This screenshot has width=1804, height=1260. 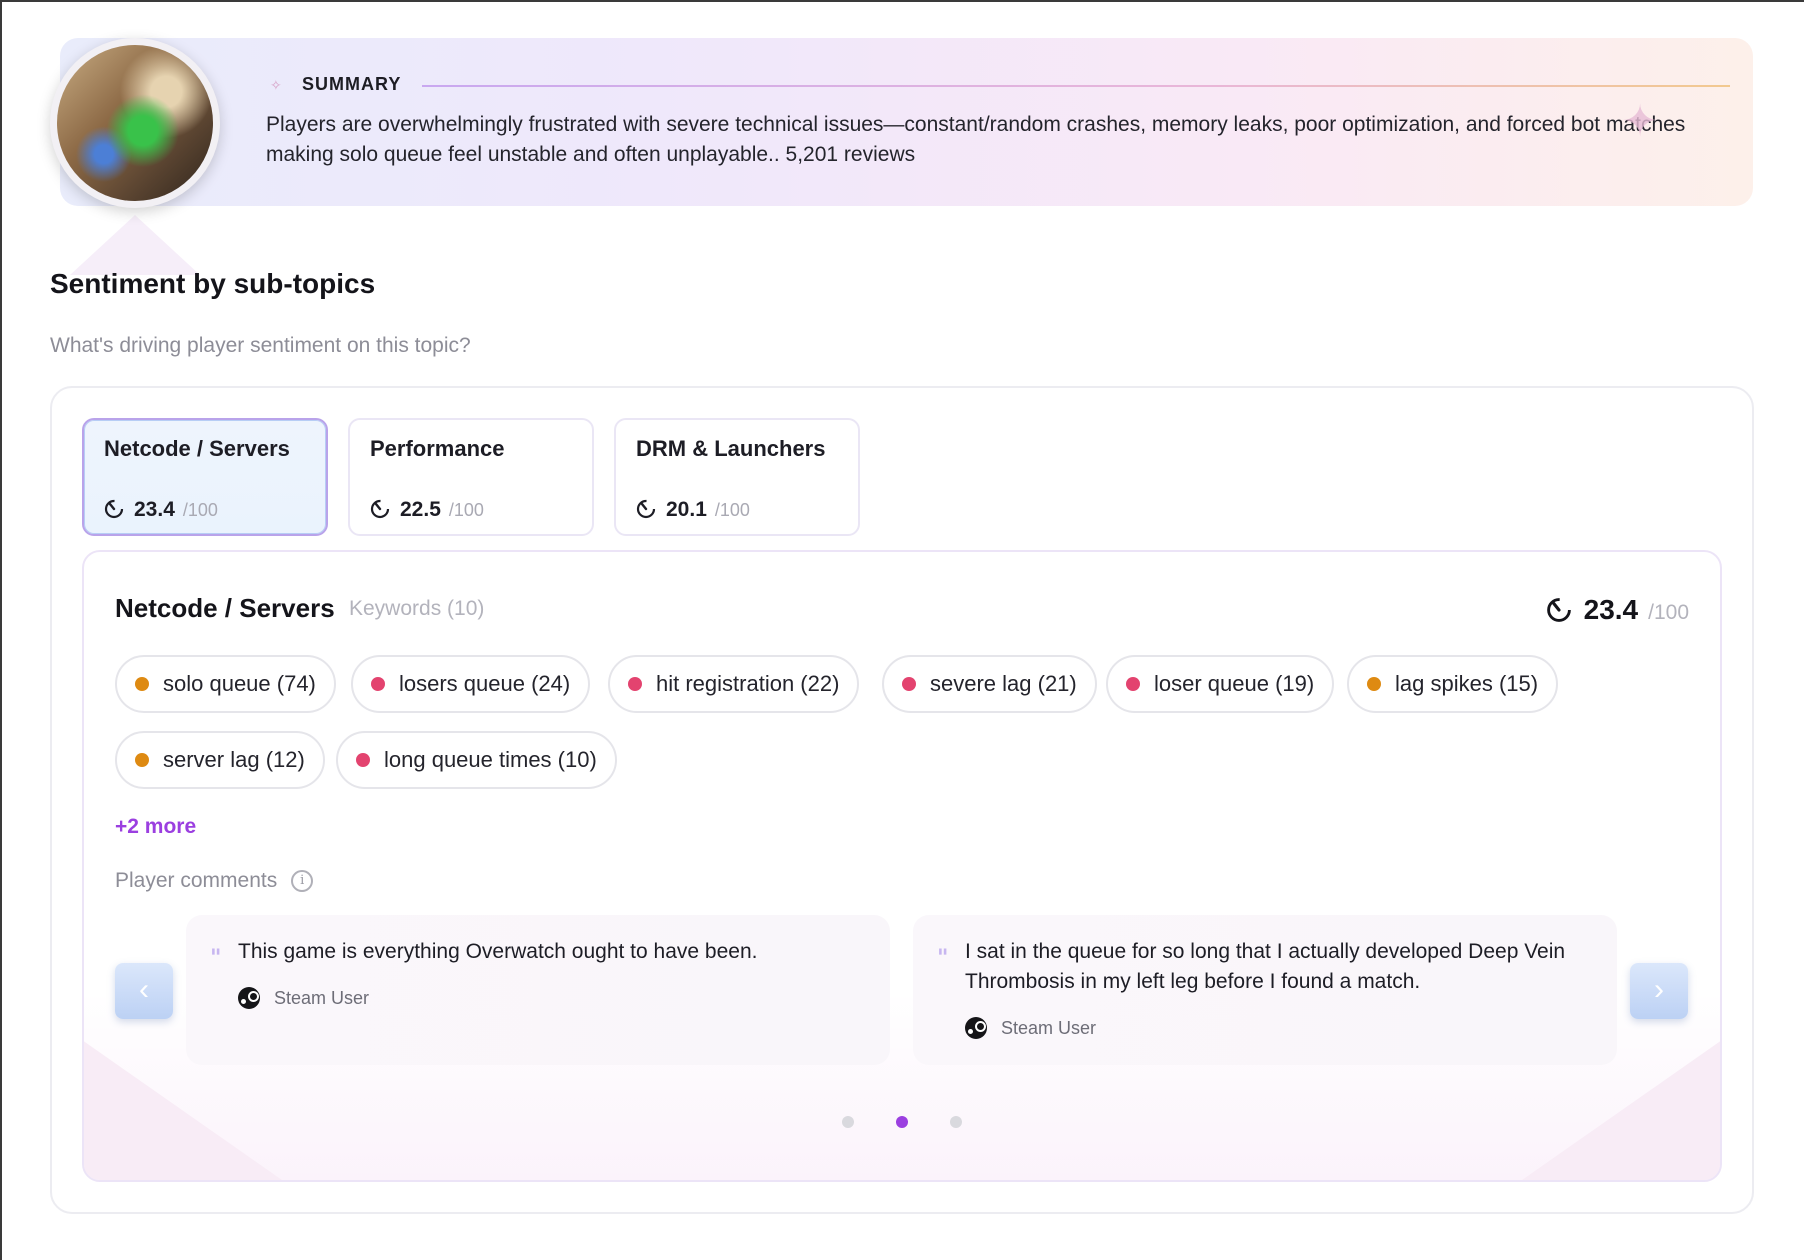 What do you see at coordinates (471, 477) in the screenshot?
I see `tab-performance: Performance 22.5 /100` at bounding box center [471, 477].